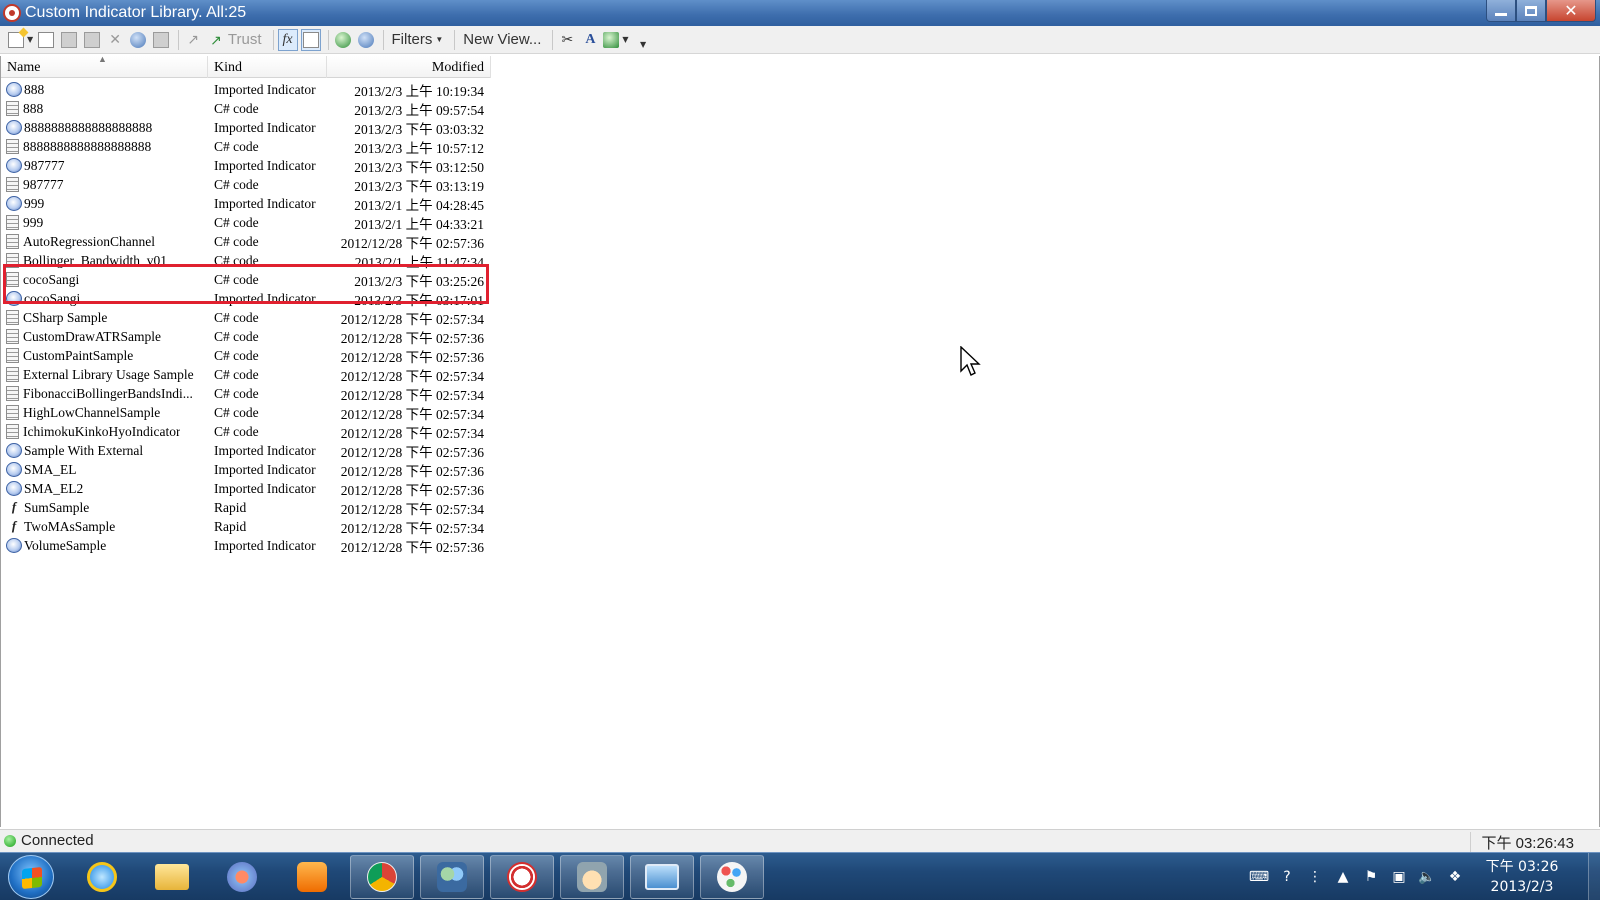 Image resolution: width=1600 pixels, height=900 pixels. What do you see at coordinates (92, 412) in the screenshot?
I see `item-name: HighLowChannelSample` at bounding box center [92, 412].